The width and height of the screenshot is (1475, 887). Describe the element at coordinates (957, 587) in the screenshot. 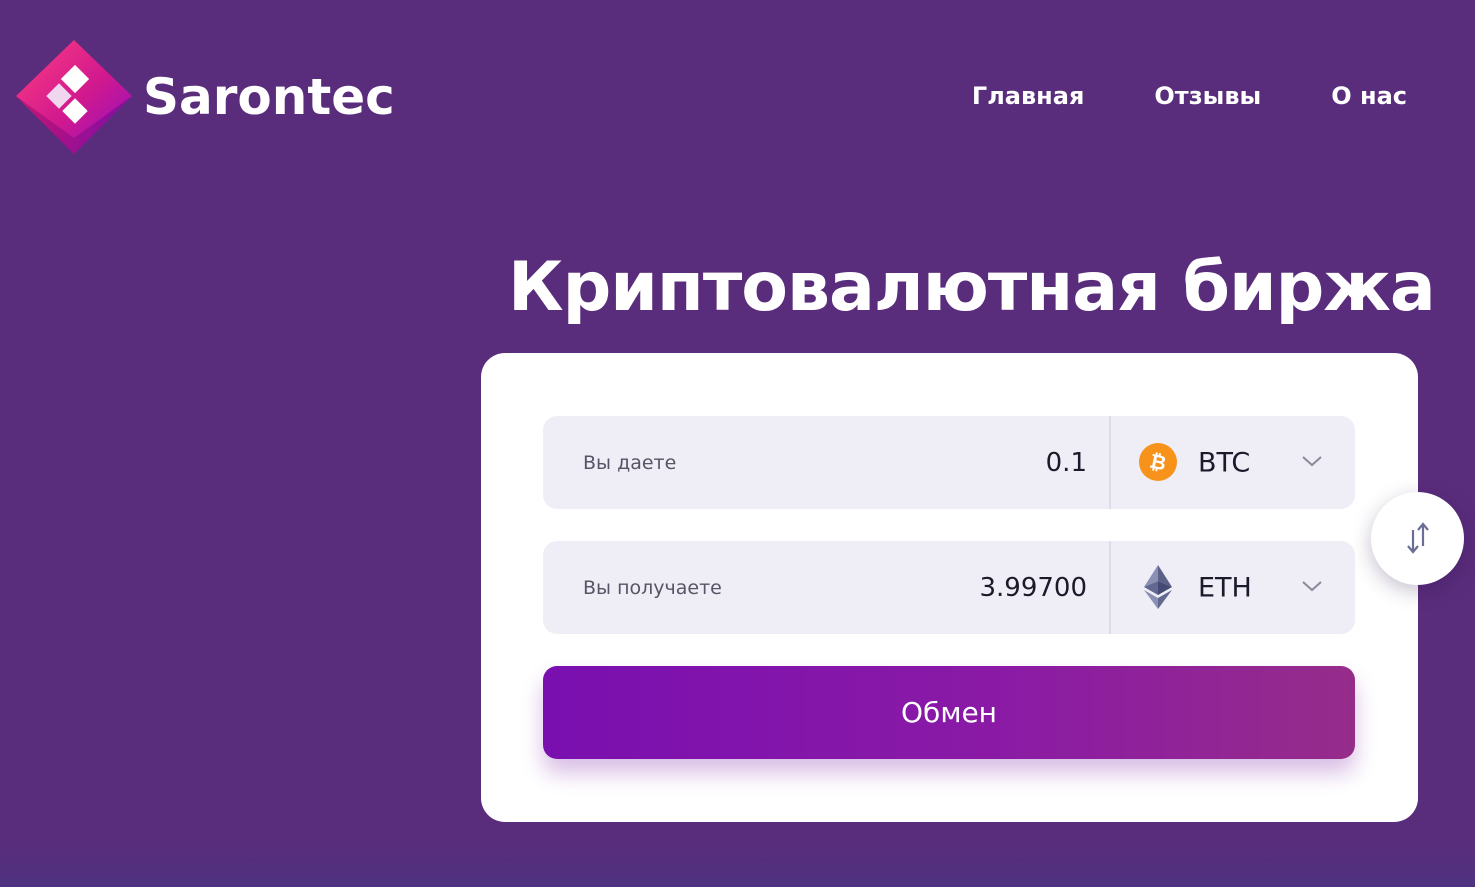

I see `get-amount-input` at that location.